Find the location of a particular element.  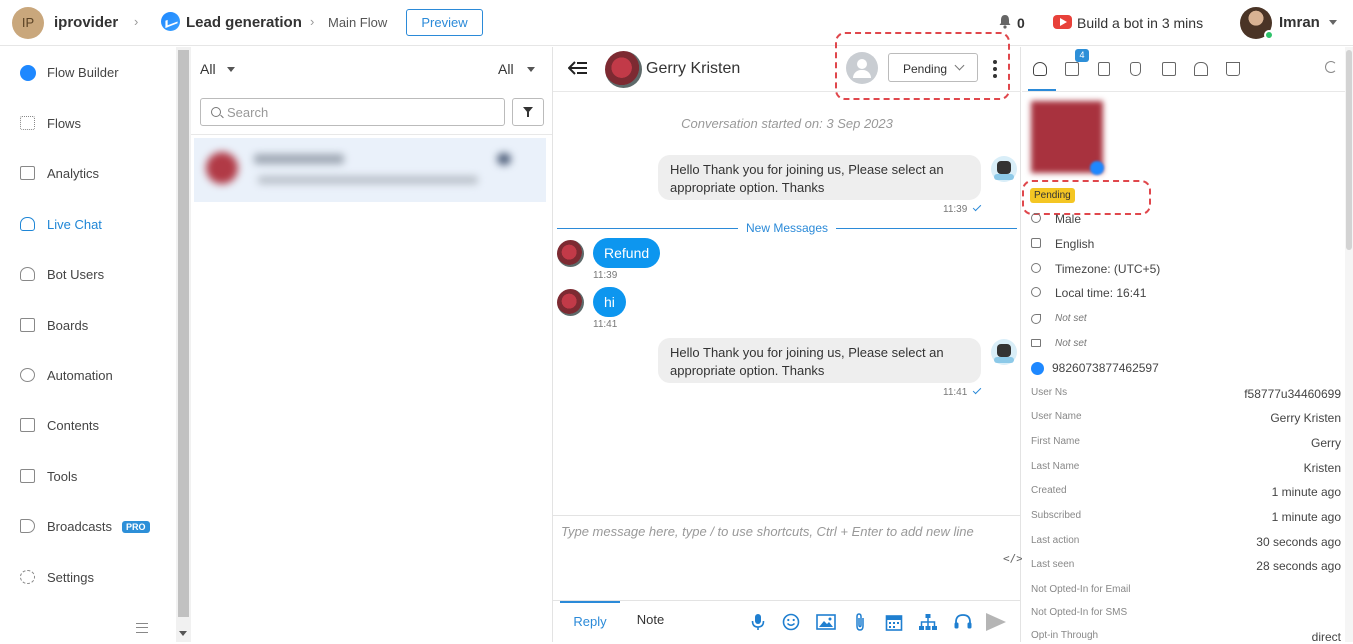

phone-value: Not set is located at coordinates (1071, 318).